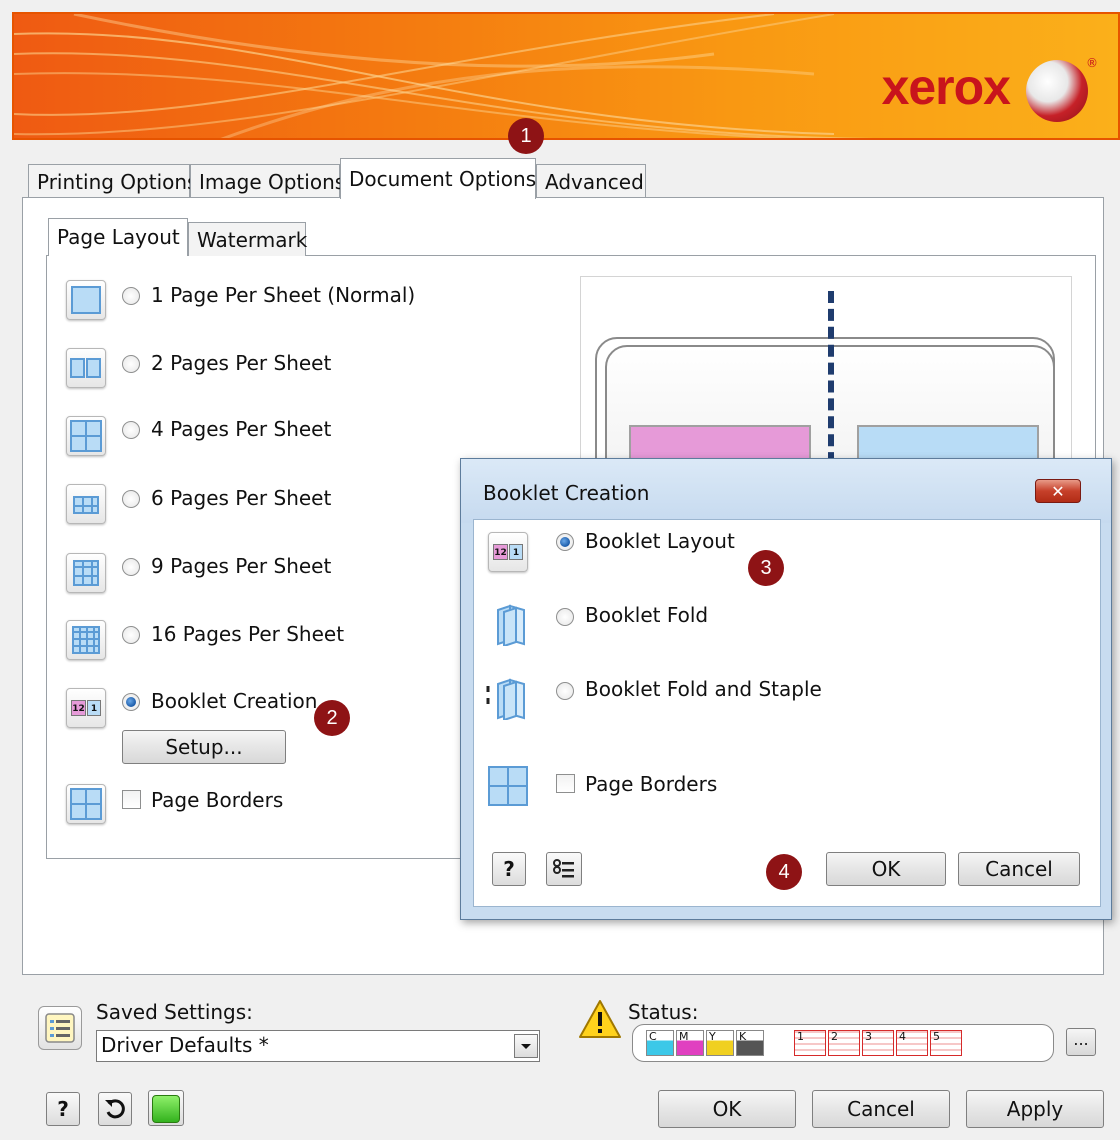  I want to click on help-button: ?, so click(63, 1109).